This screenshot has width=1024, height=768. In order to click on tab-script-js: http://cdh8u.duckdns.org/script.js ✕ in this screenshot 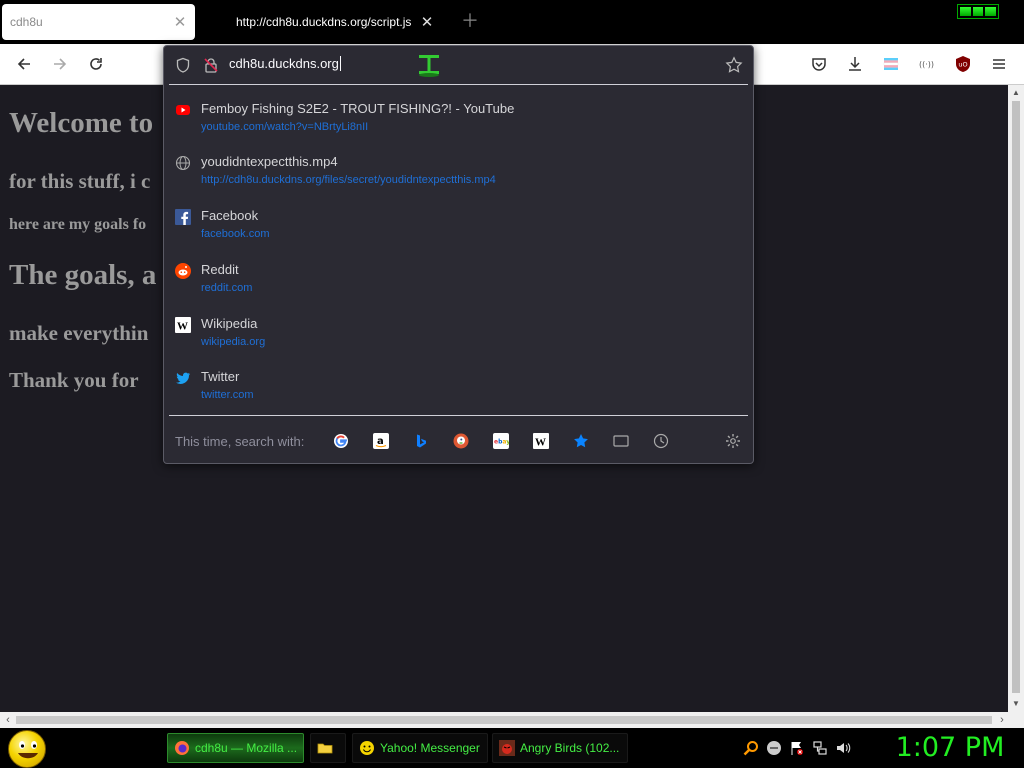, I will do `click(335, 22)`.